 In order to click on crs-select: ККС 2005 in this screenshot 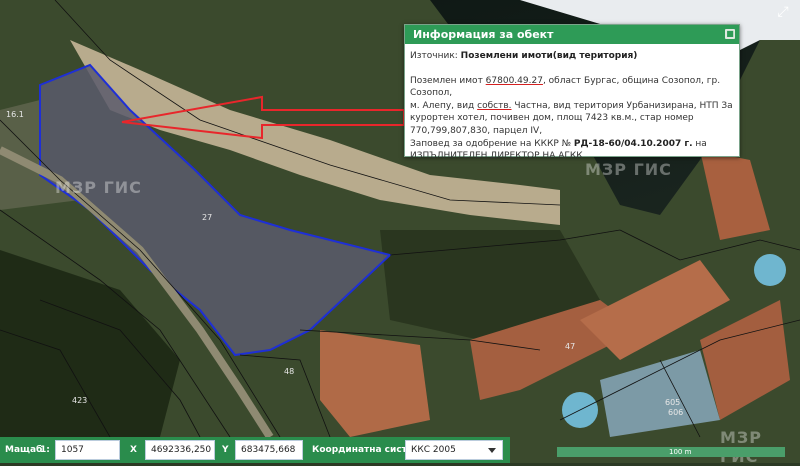, I will do `click(454, 450)`.